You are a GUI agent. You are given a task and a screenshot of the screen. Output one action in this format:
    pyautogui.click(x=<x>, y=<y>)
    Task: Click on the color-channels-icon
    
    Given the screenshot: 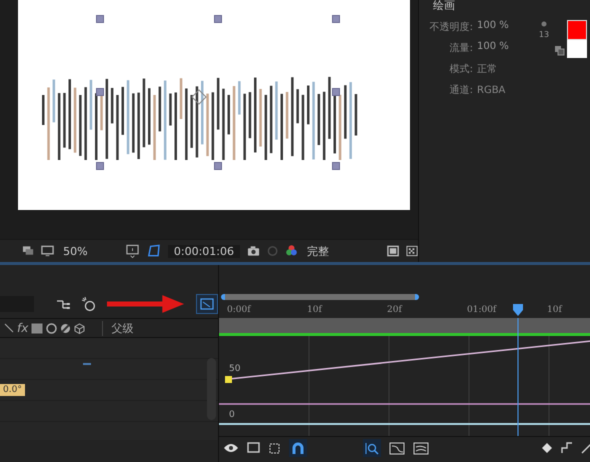 What is the action you would take?
    pyautogui.click(x=291, y=251)
    